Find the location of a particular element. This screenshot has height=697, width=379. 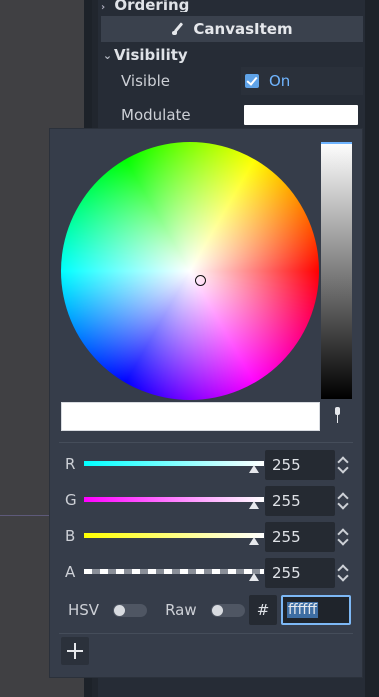

visible-value: On is located at coordinates (280, 81).